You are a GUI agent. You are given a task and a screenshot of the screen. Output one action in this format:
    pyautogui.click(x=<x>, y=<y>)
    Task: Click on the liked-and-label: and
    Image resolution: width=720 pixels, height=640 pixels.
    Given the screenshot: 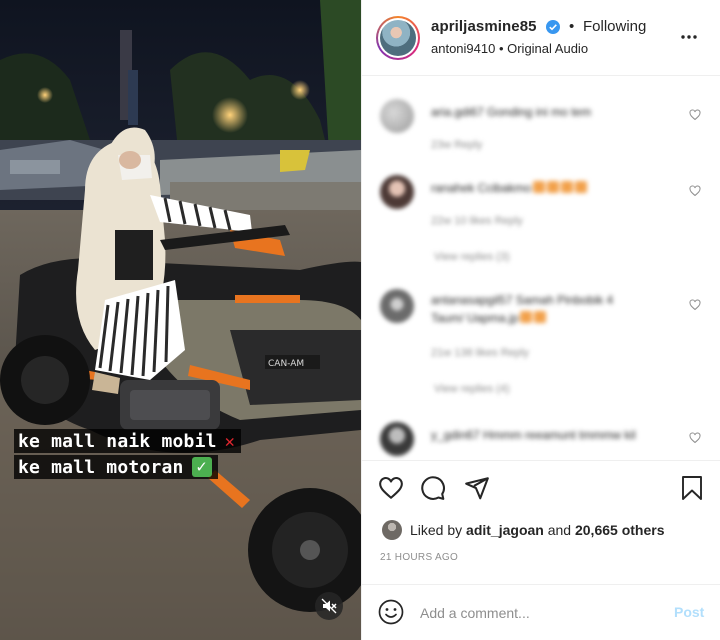 What is the action you would take?
    pyautogui.click(x=559, y=530)
    